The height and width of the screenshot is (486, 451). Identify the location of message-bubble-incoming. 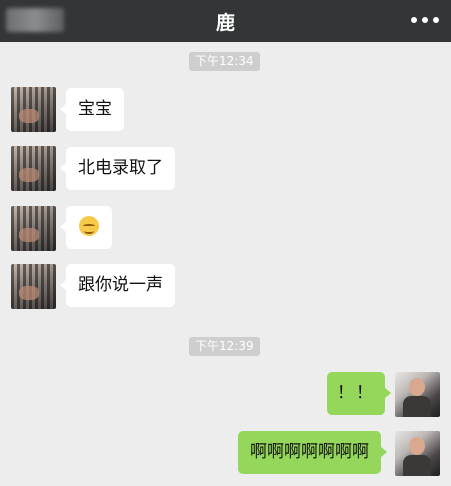
(86, 227).